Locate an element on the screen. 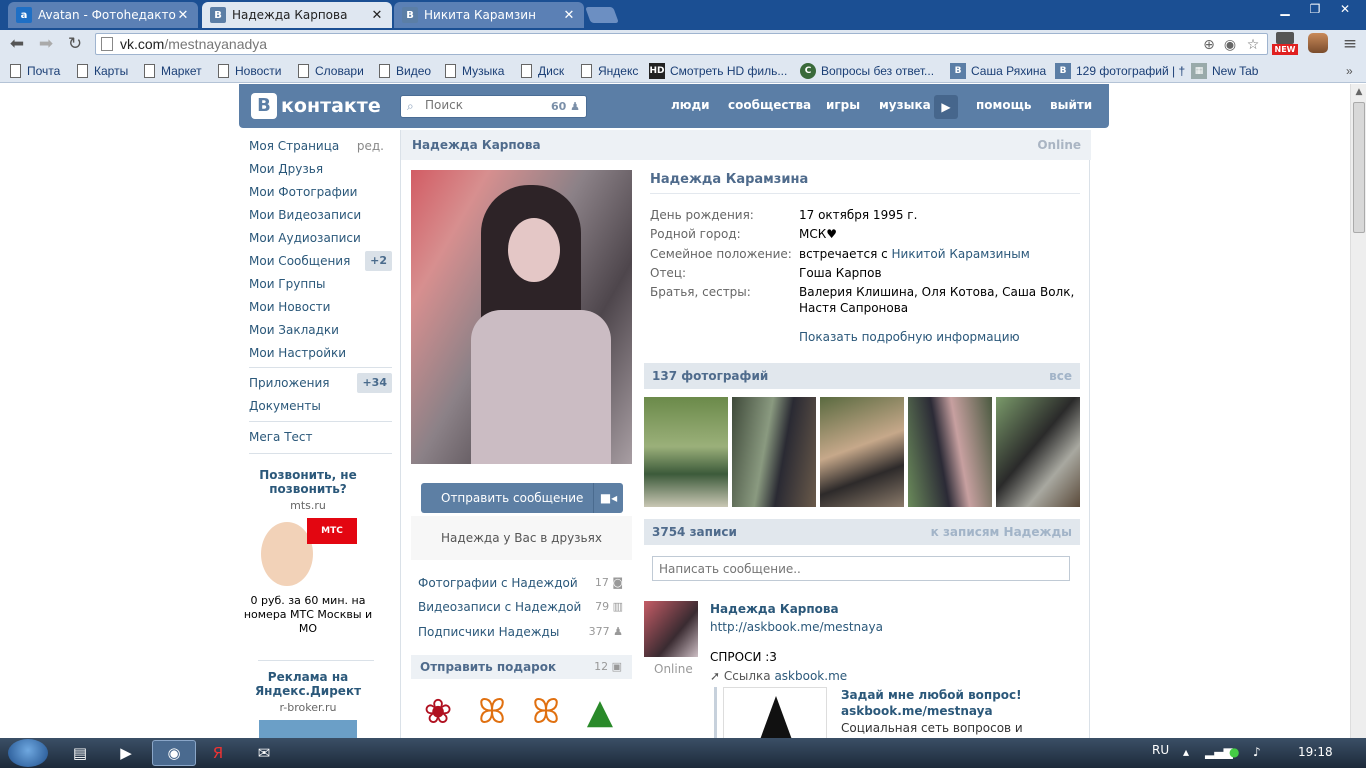 This screenshot has height=768, width=1366. location-icon: ◉ is located at coordinates (1230, 45).